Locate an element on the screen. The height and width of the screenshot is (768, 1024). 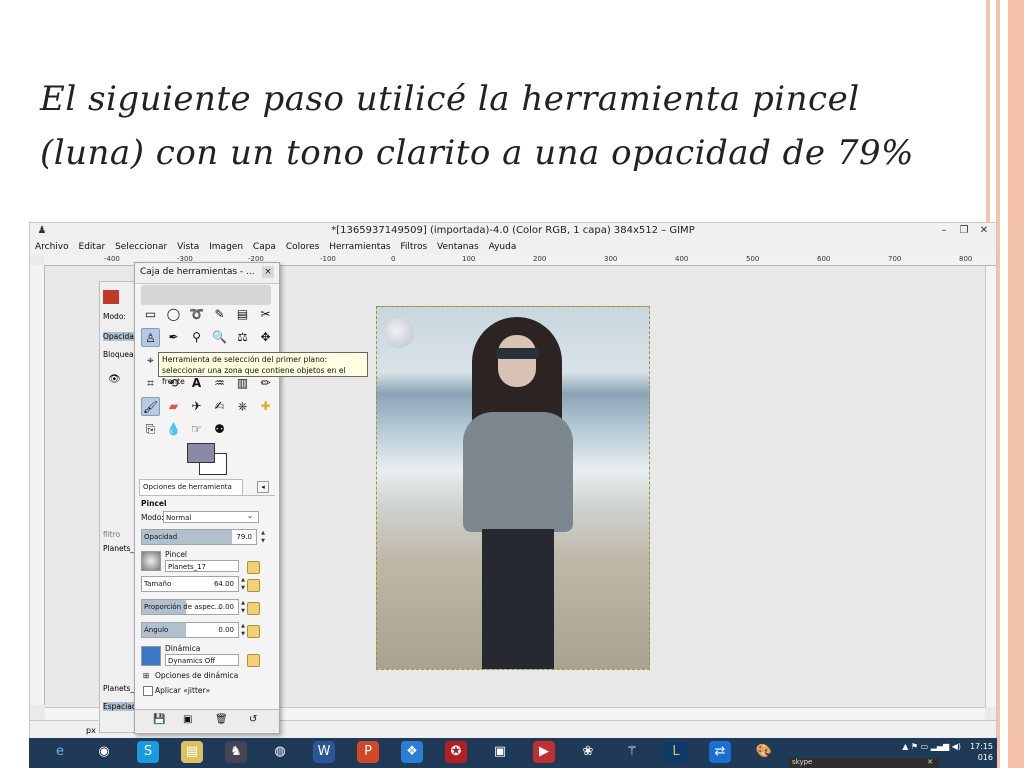
measure-icon: ⚖ is located at coordinates (242, 337).